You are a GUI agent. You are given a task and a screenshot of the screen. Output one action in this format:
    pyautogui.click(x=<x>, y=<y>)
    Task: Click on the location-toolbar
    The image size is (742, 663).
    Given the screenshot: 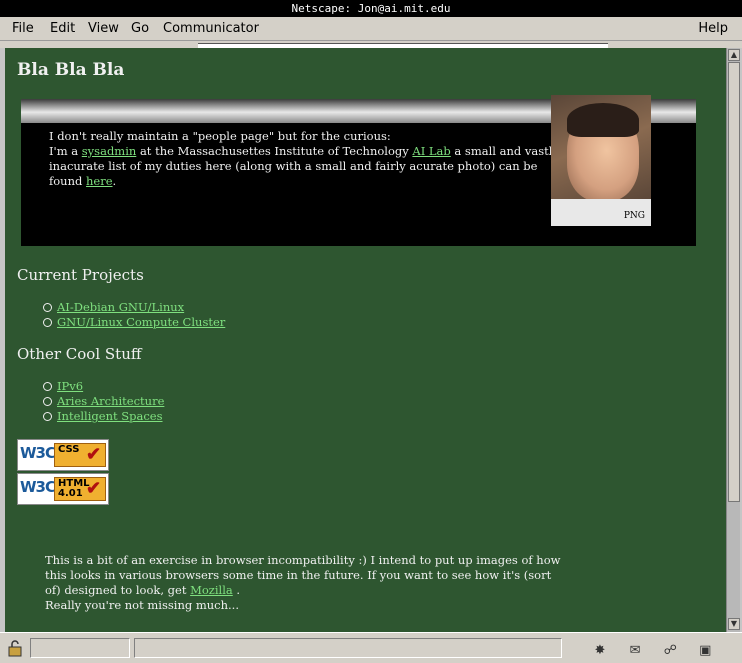 What is the action you would take?
    pyautogui.click(x=371, y=44)
    